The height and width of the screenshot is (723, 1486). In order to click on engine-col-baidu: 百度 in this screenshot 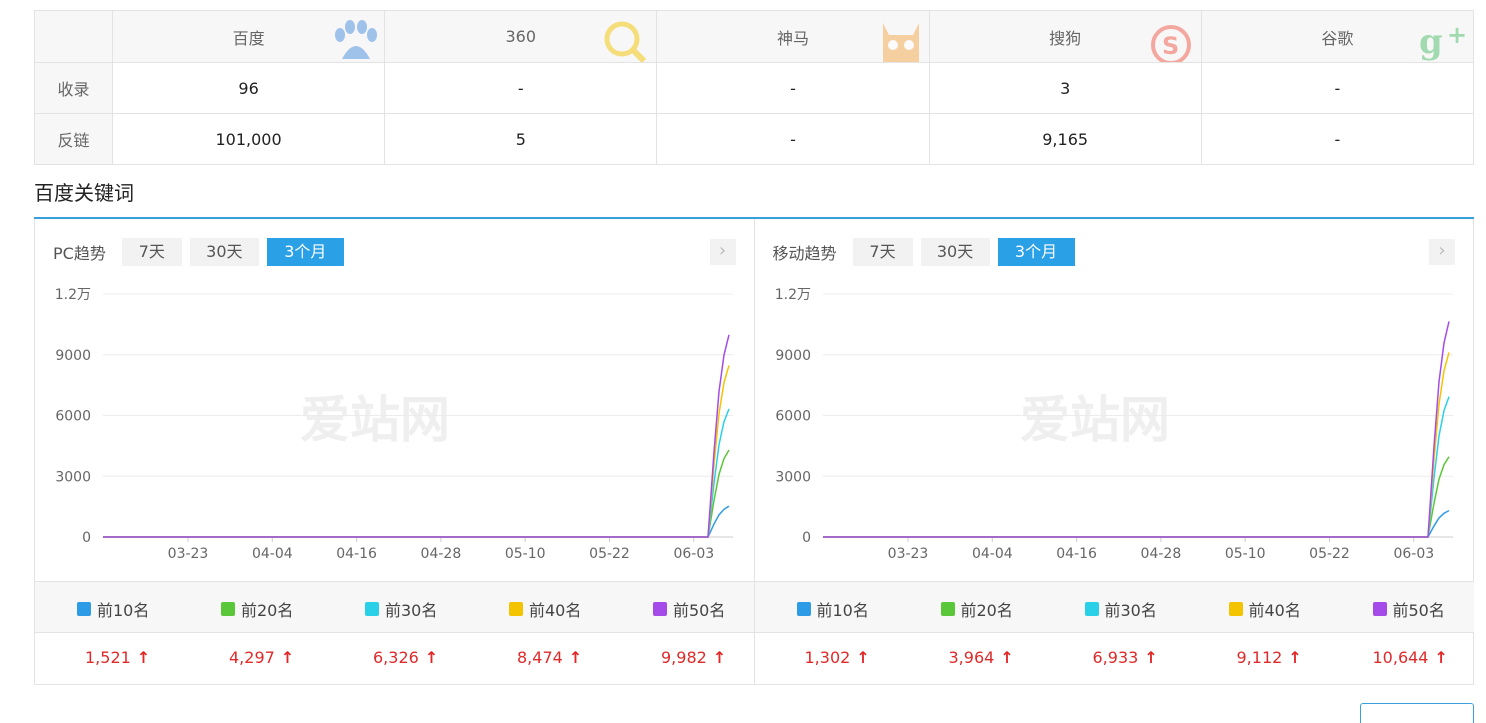, I will do `click(248, 36)`.